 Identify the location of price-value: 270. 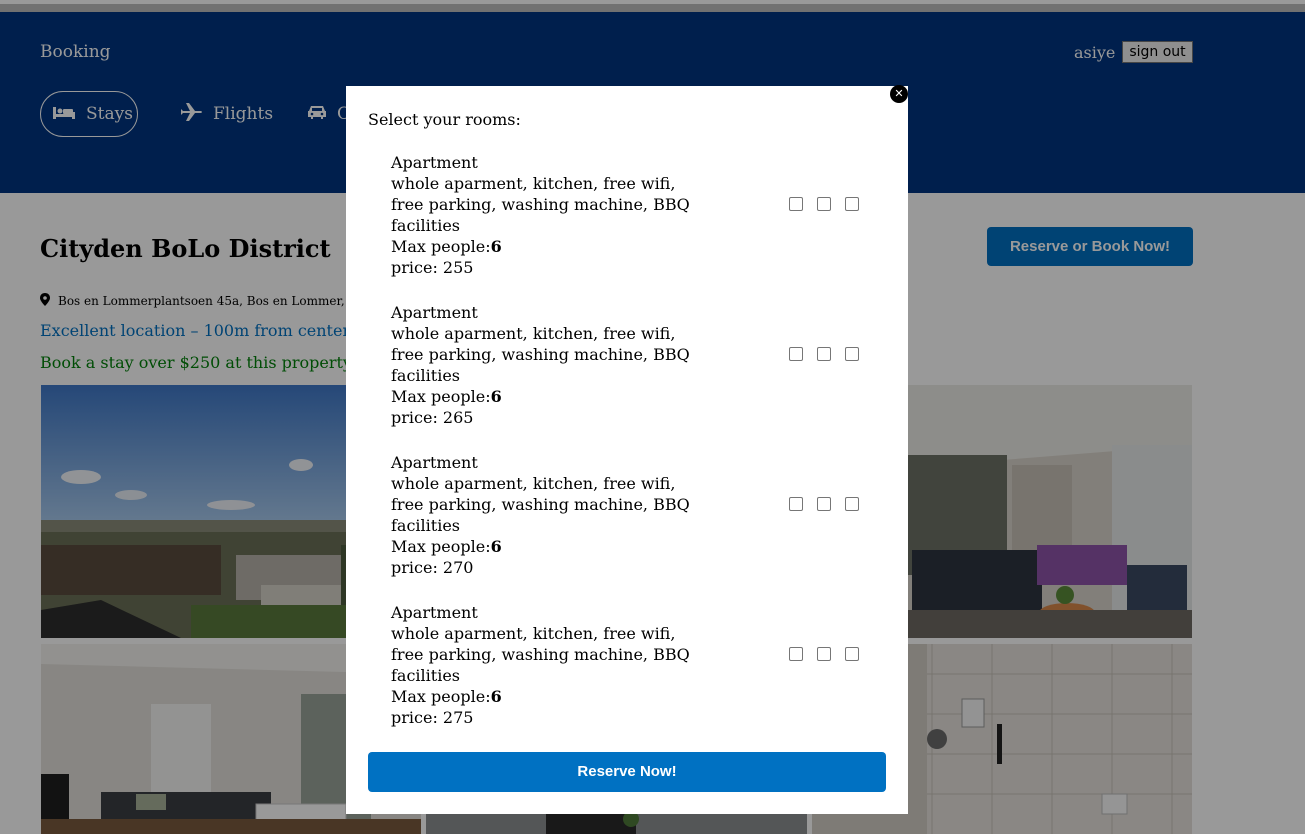
(458, 567).